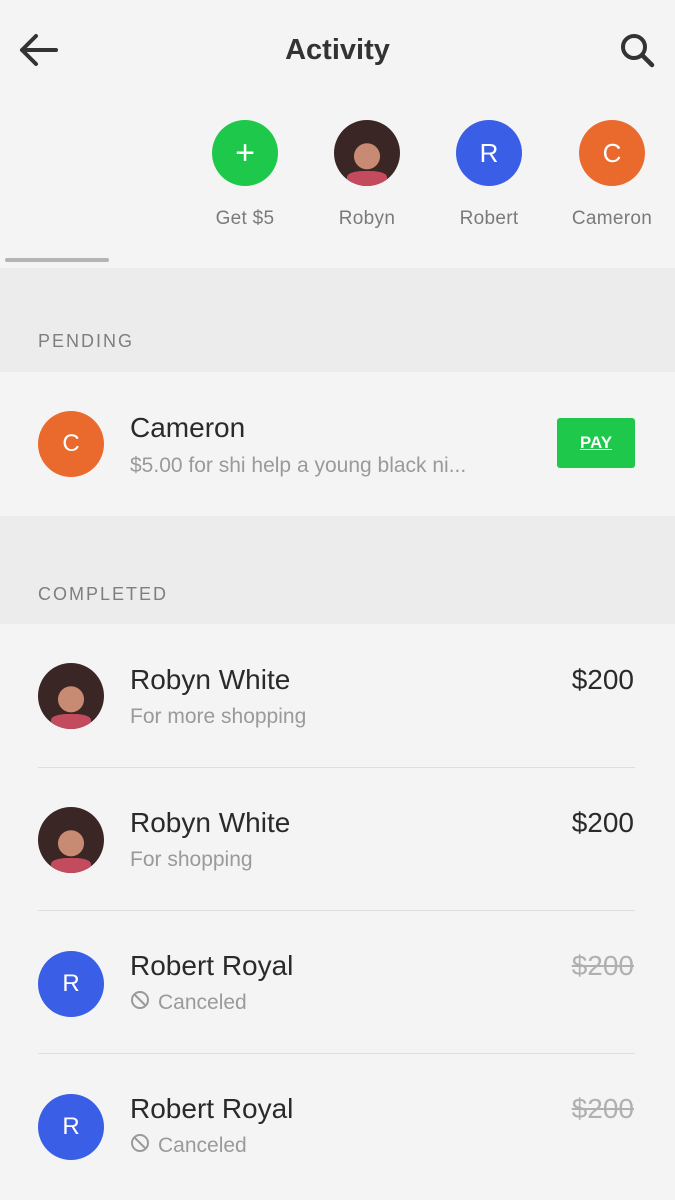 This screenshot has width=675, height=1200. I want to click on contact-robert: R Robert, so click(489, 174).